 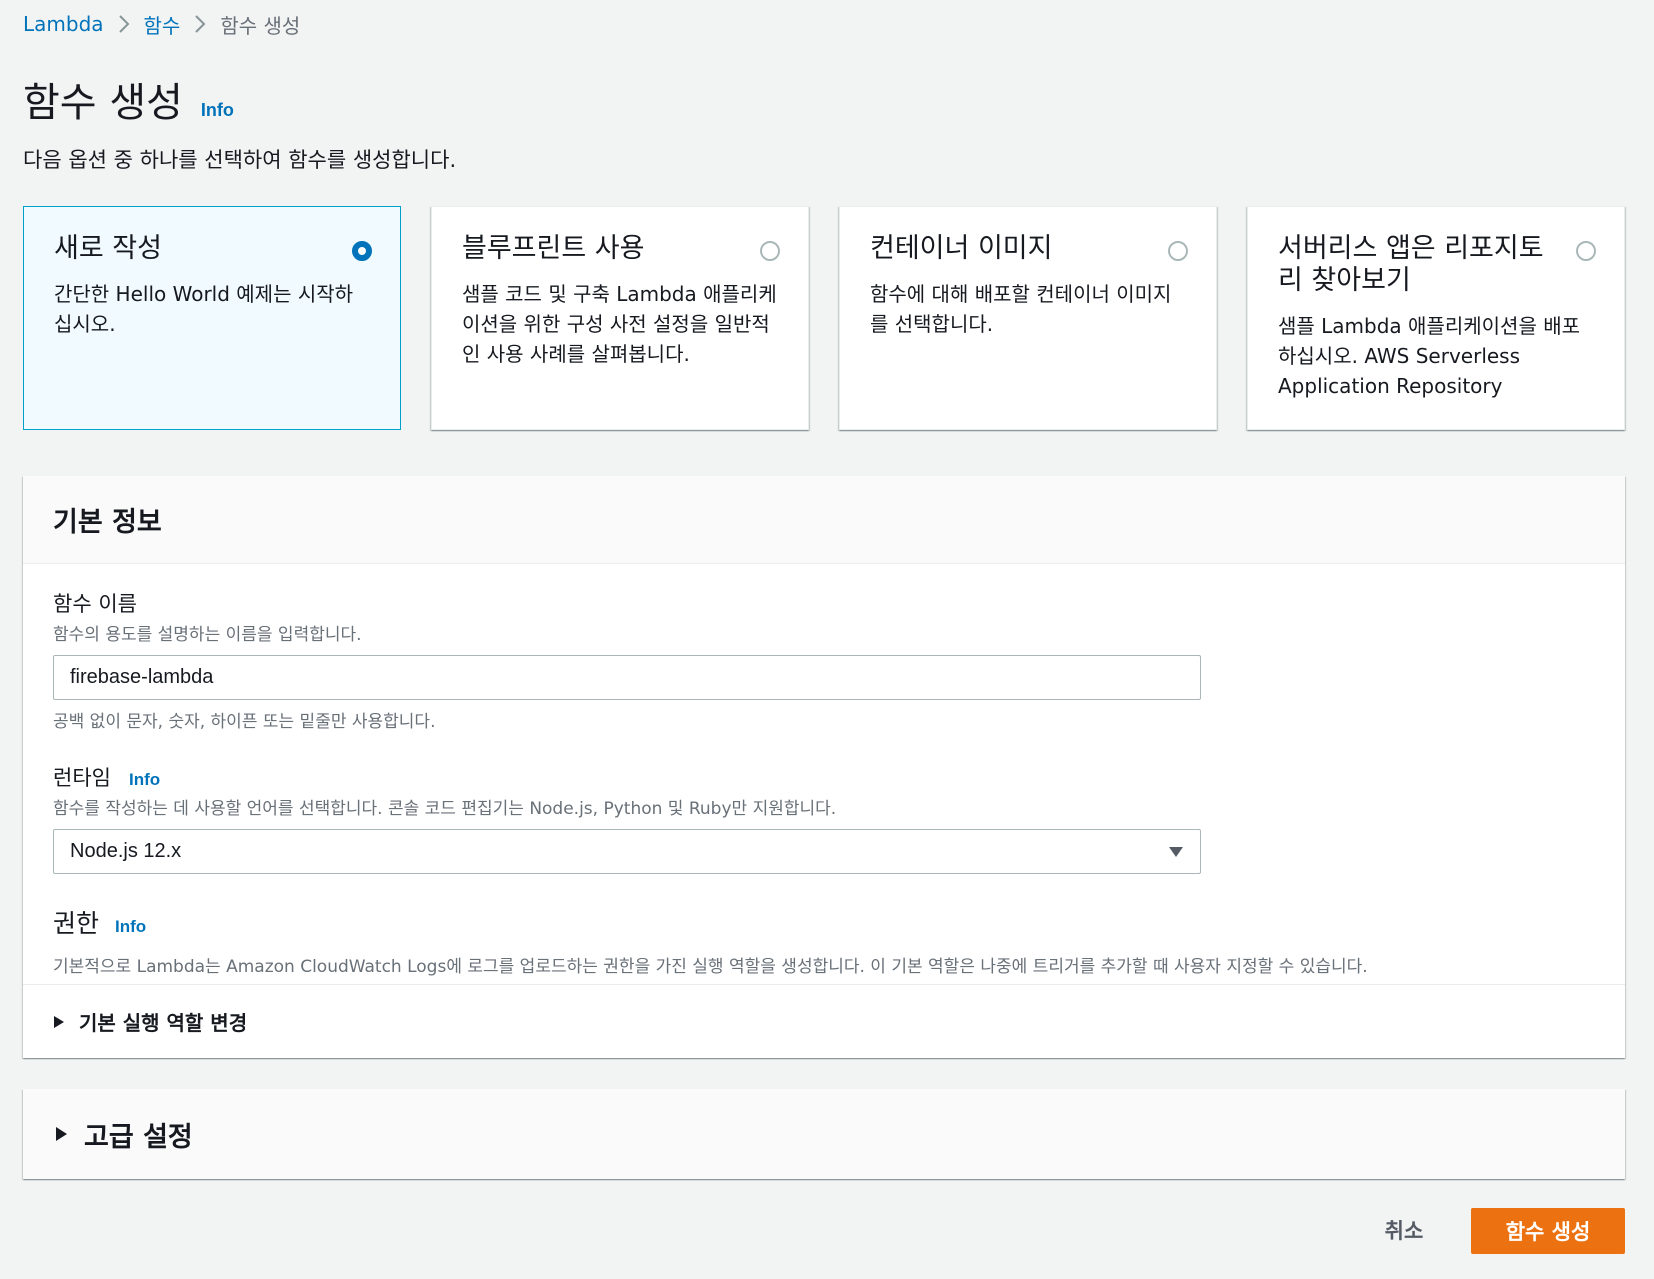 What do you see at coordinates (244, 722) in the screenshot?
I see `function-name-constraint: 공백 없이 문자, 숫자, 하이픈 또는 밑줄만 사용합니다.` at bounding box center [244, 722].